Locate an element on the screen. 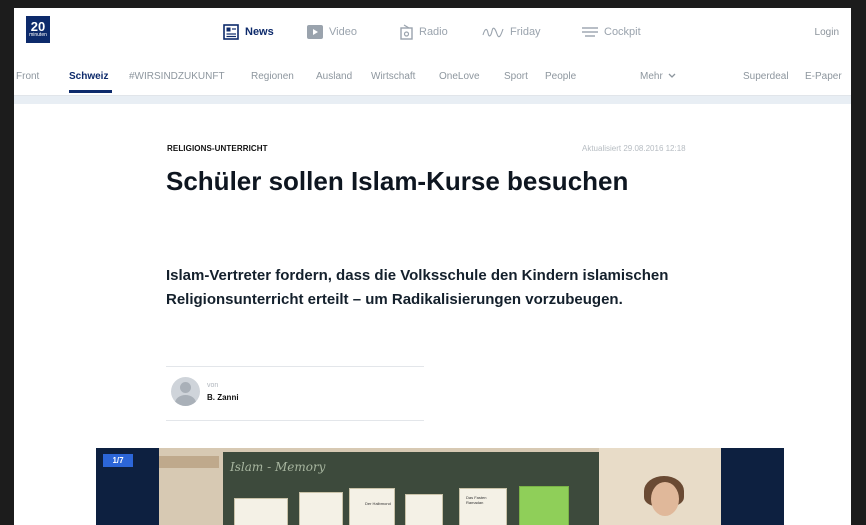 The image size is (866, 525). nav-video: Video is located at coordinates (332, 32).